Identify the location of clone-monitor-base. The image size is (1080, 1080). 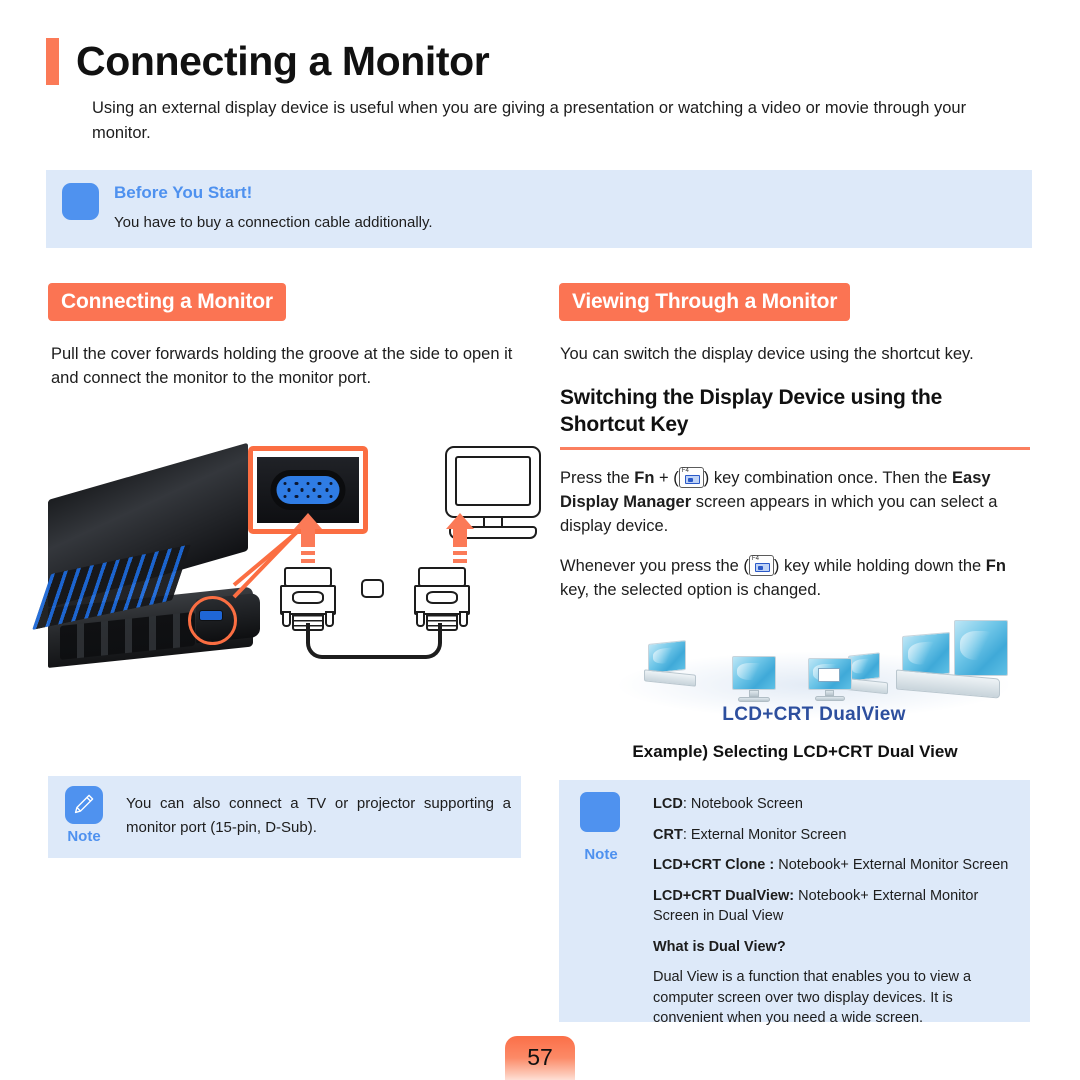
(830, 698).